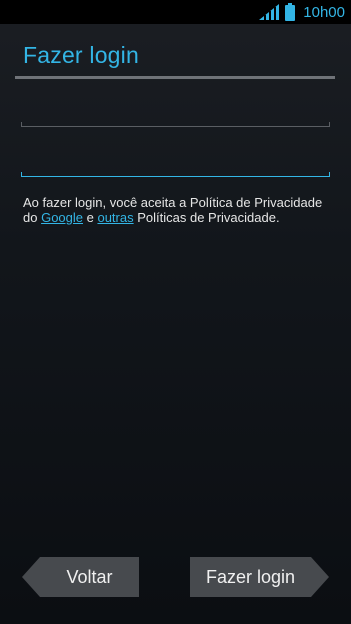  I want to click on back-button-label: Voltar, so click(89, 576).